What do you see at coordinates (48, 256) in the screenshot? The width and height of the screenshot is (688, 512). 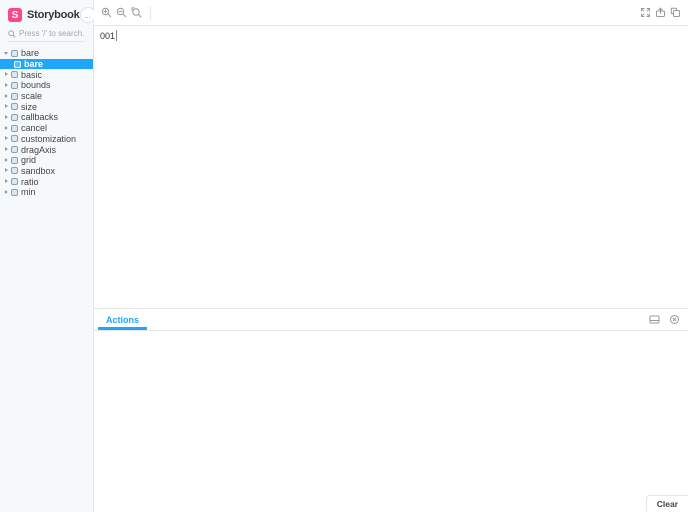 I see `sidebar: S Storybook ... bare bare` at bounding box center [48, 256].